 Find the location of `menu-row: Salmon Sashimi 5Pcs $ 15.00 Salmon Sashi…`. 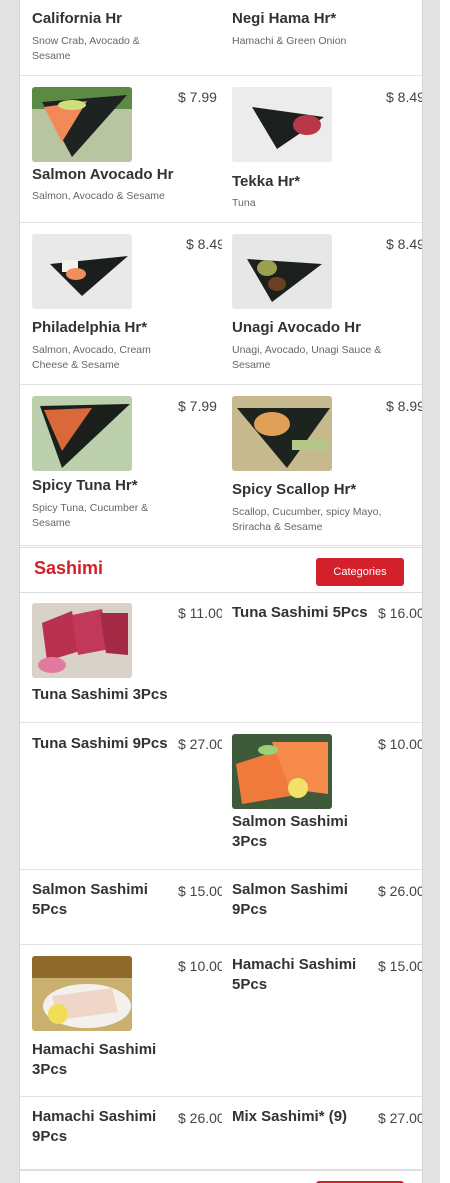

menu-row: Salmon Sashimi 5Pcs $ 15.00 Salmon Sashi… is located at coordinates (221, 907).